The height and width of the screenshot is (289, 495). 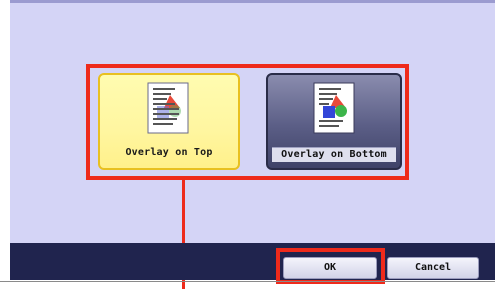 What do you see at coordinates (330, 268) in the screenshot?
I see `ok-button: OK` at bounding box center [330, 268].